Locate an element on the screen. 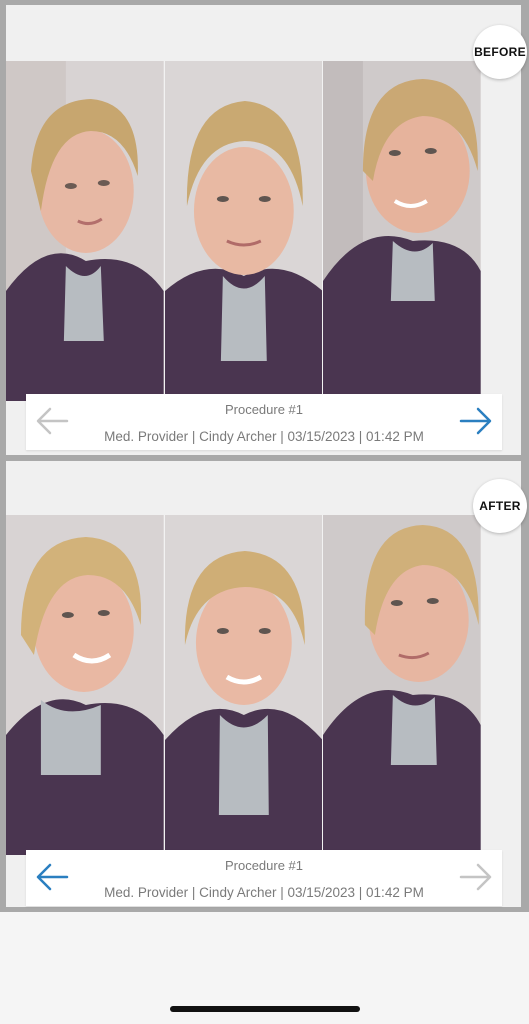 The image size is (529, 1024). after-photo-left is located at coordinates (85, 685).